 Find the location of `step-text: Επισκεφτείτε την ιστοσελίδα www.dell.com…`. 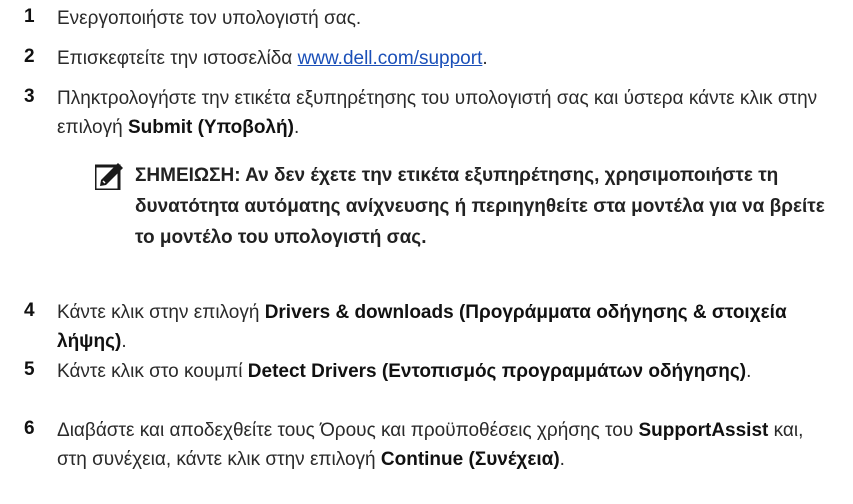

step-text: Επισκεφτείτε την ιστοσελίδα www.dell.com… is located at coordinates (447, 58).